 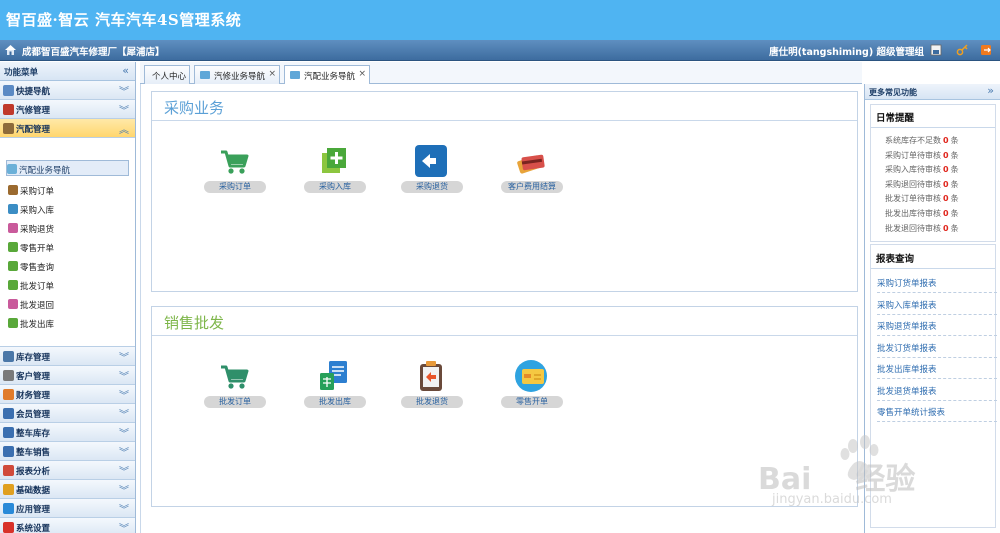 I want to click on reports-title: 报表查询, so click(x=895, y=259).